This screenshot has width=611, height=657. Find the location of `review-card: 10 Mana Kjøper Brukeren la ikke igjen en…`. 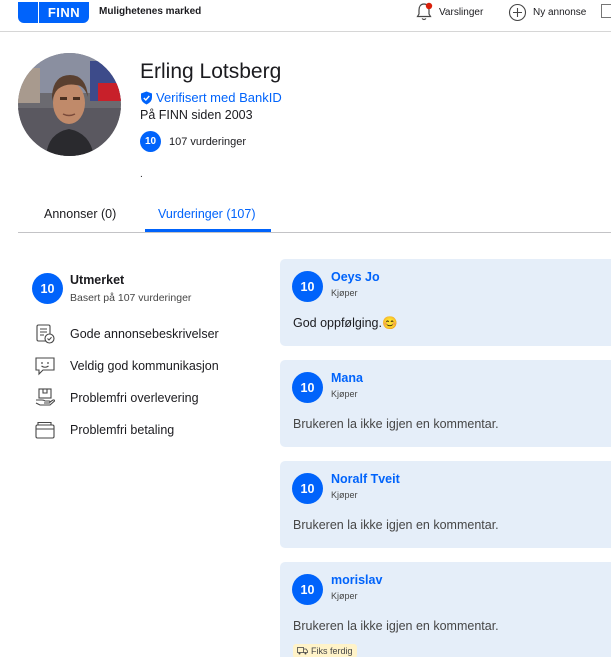

review-card: 10 Mana Kjøper Brukeren la ikke igjen en… is located at coordinates (445, 403).